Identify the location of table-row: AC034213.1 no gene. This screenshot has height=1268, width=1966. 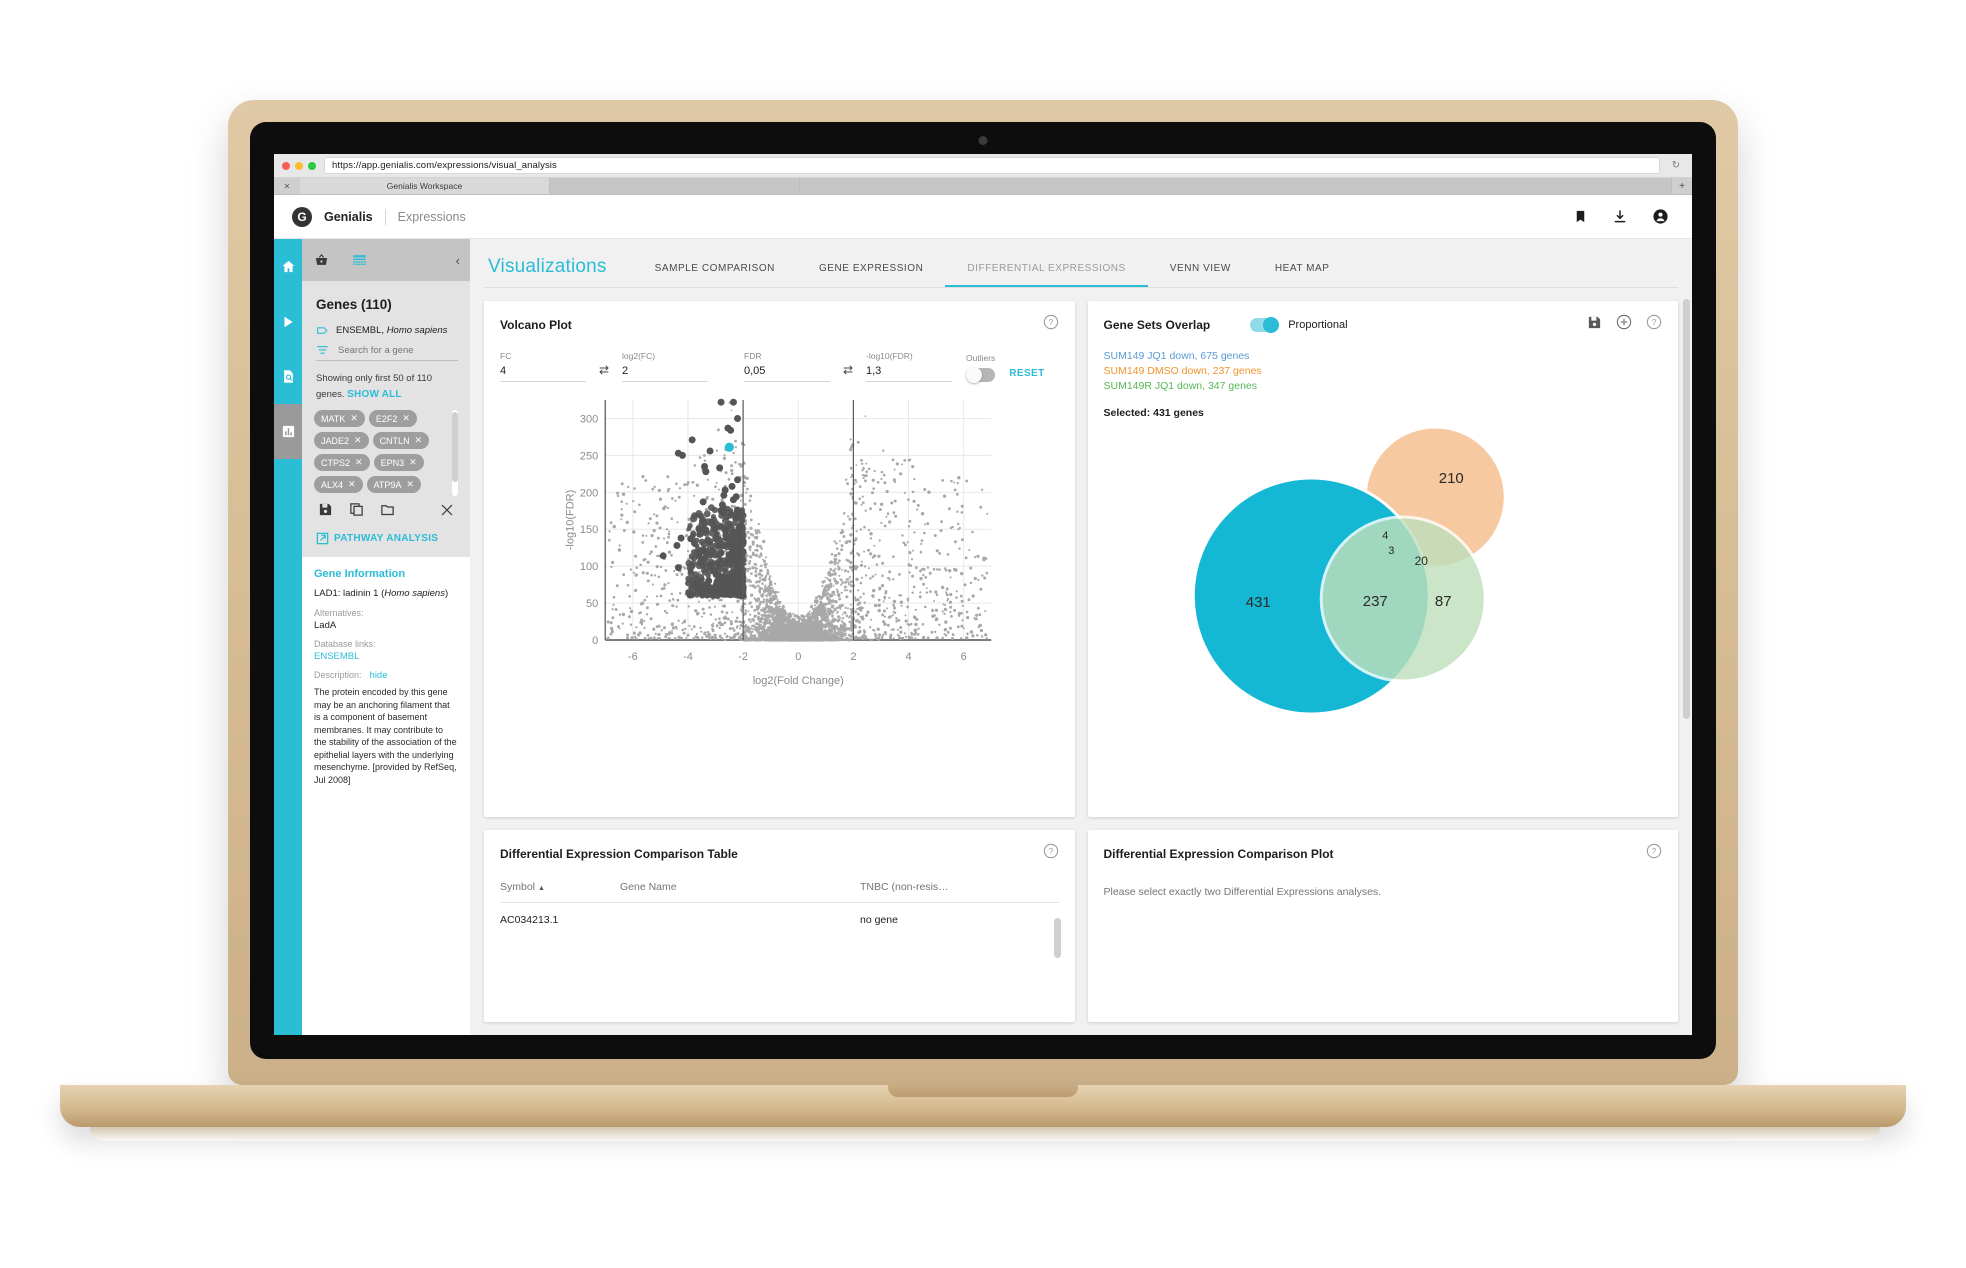
(779, 914).